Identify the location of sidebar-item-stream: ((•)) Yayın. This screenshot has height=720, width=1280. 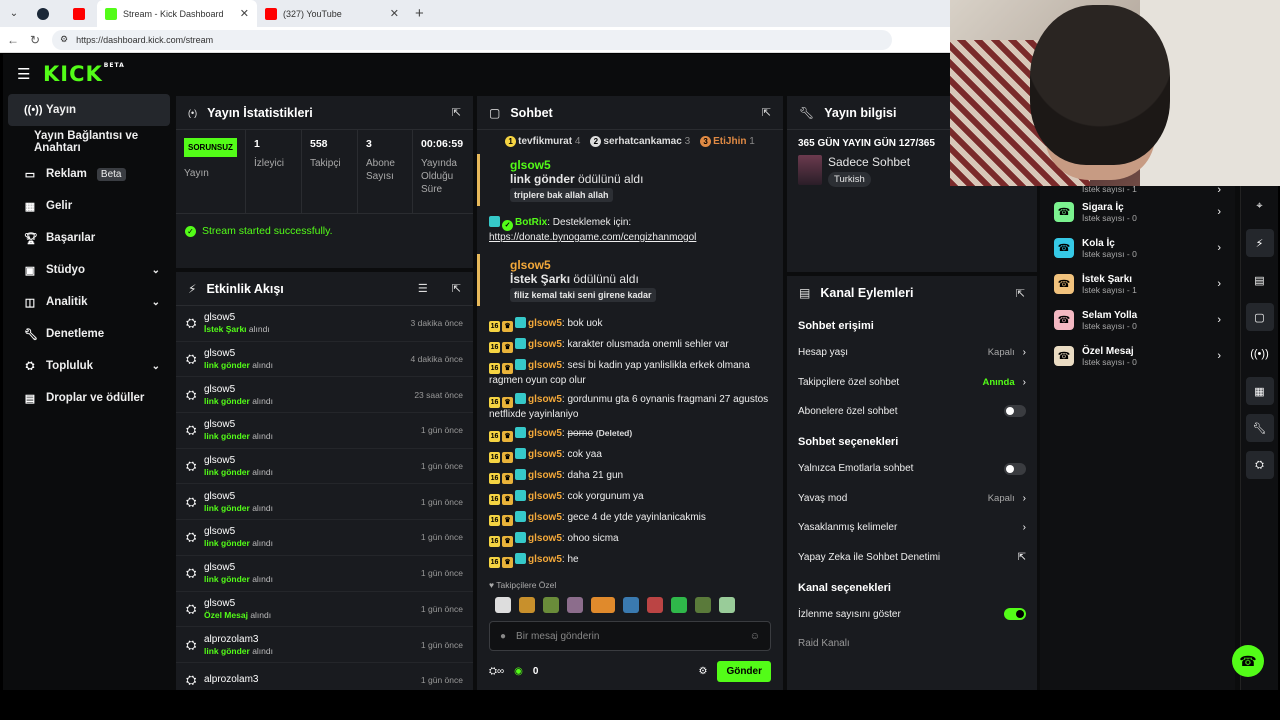
(89, 110).